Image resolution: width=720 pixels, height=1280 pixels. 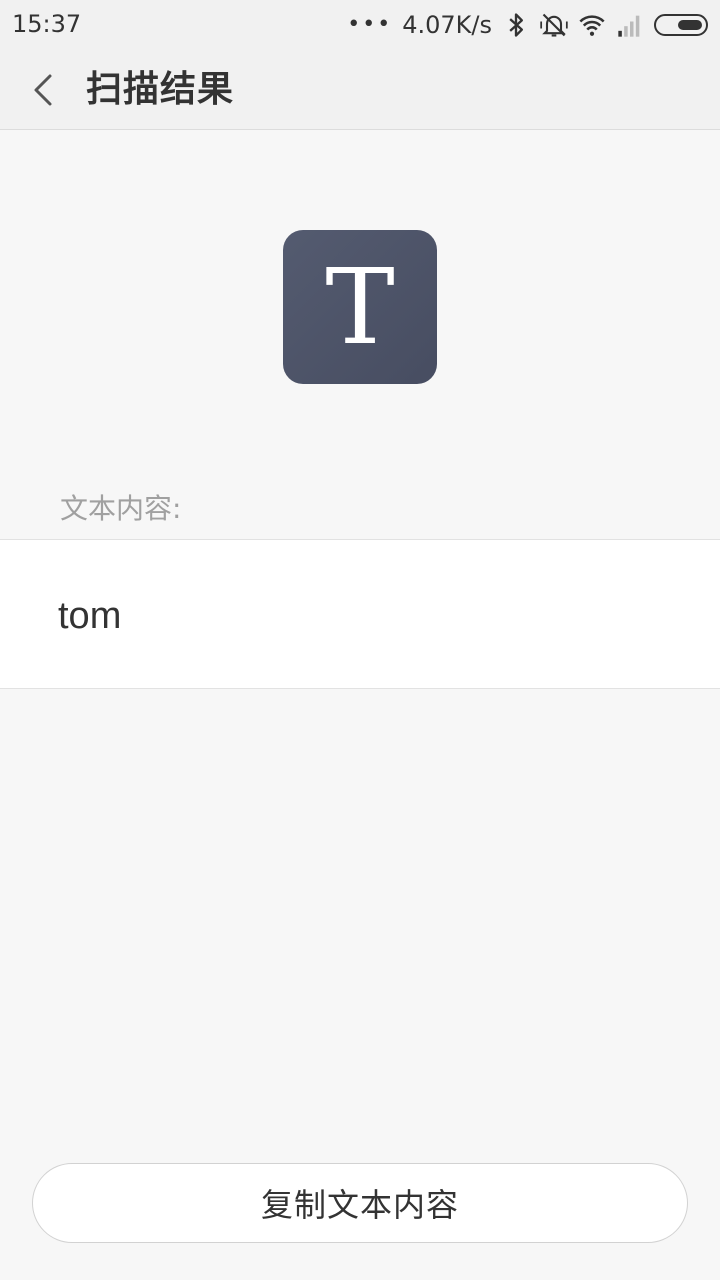 I want to click on content-label: 文本内容:, so click(x=121, y=508).